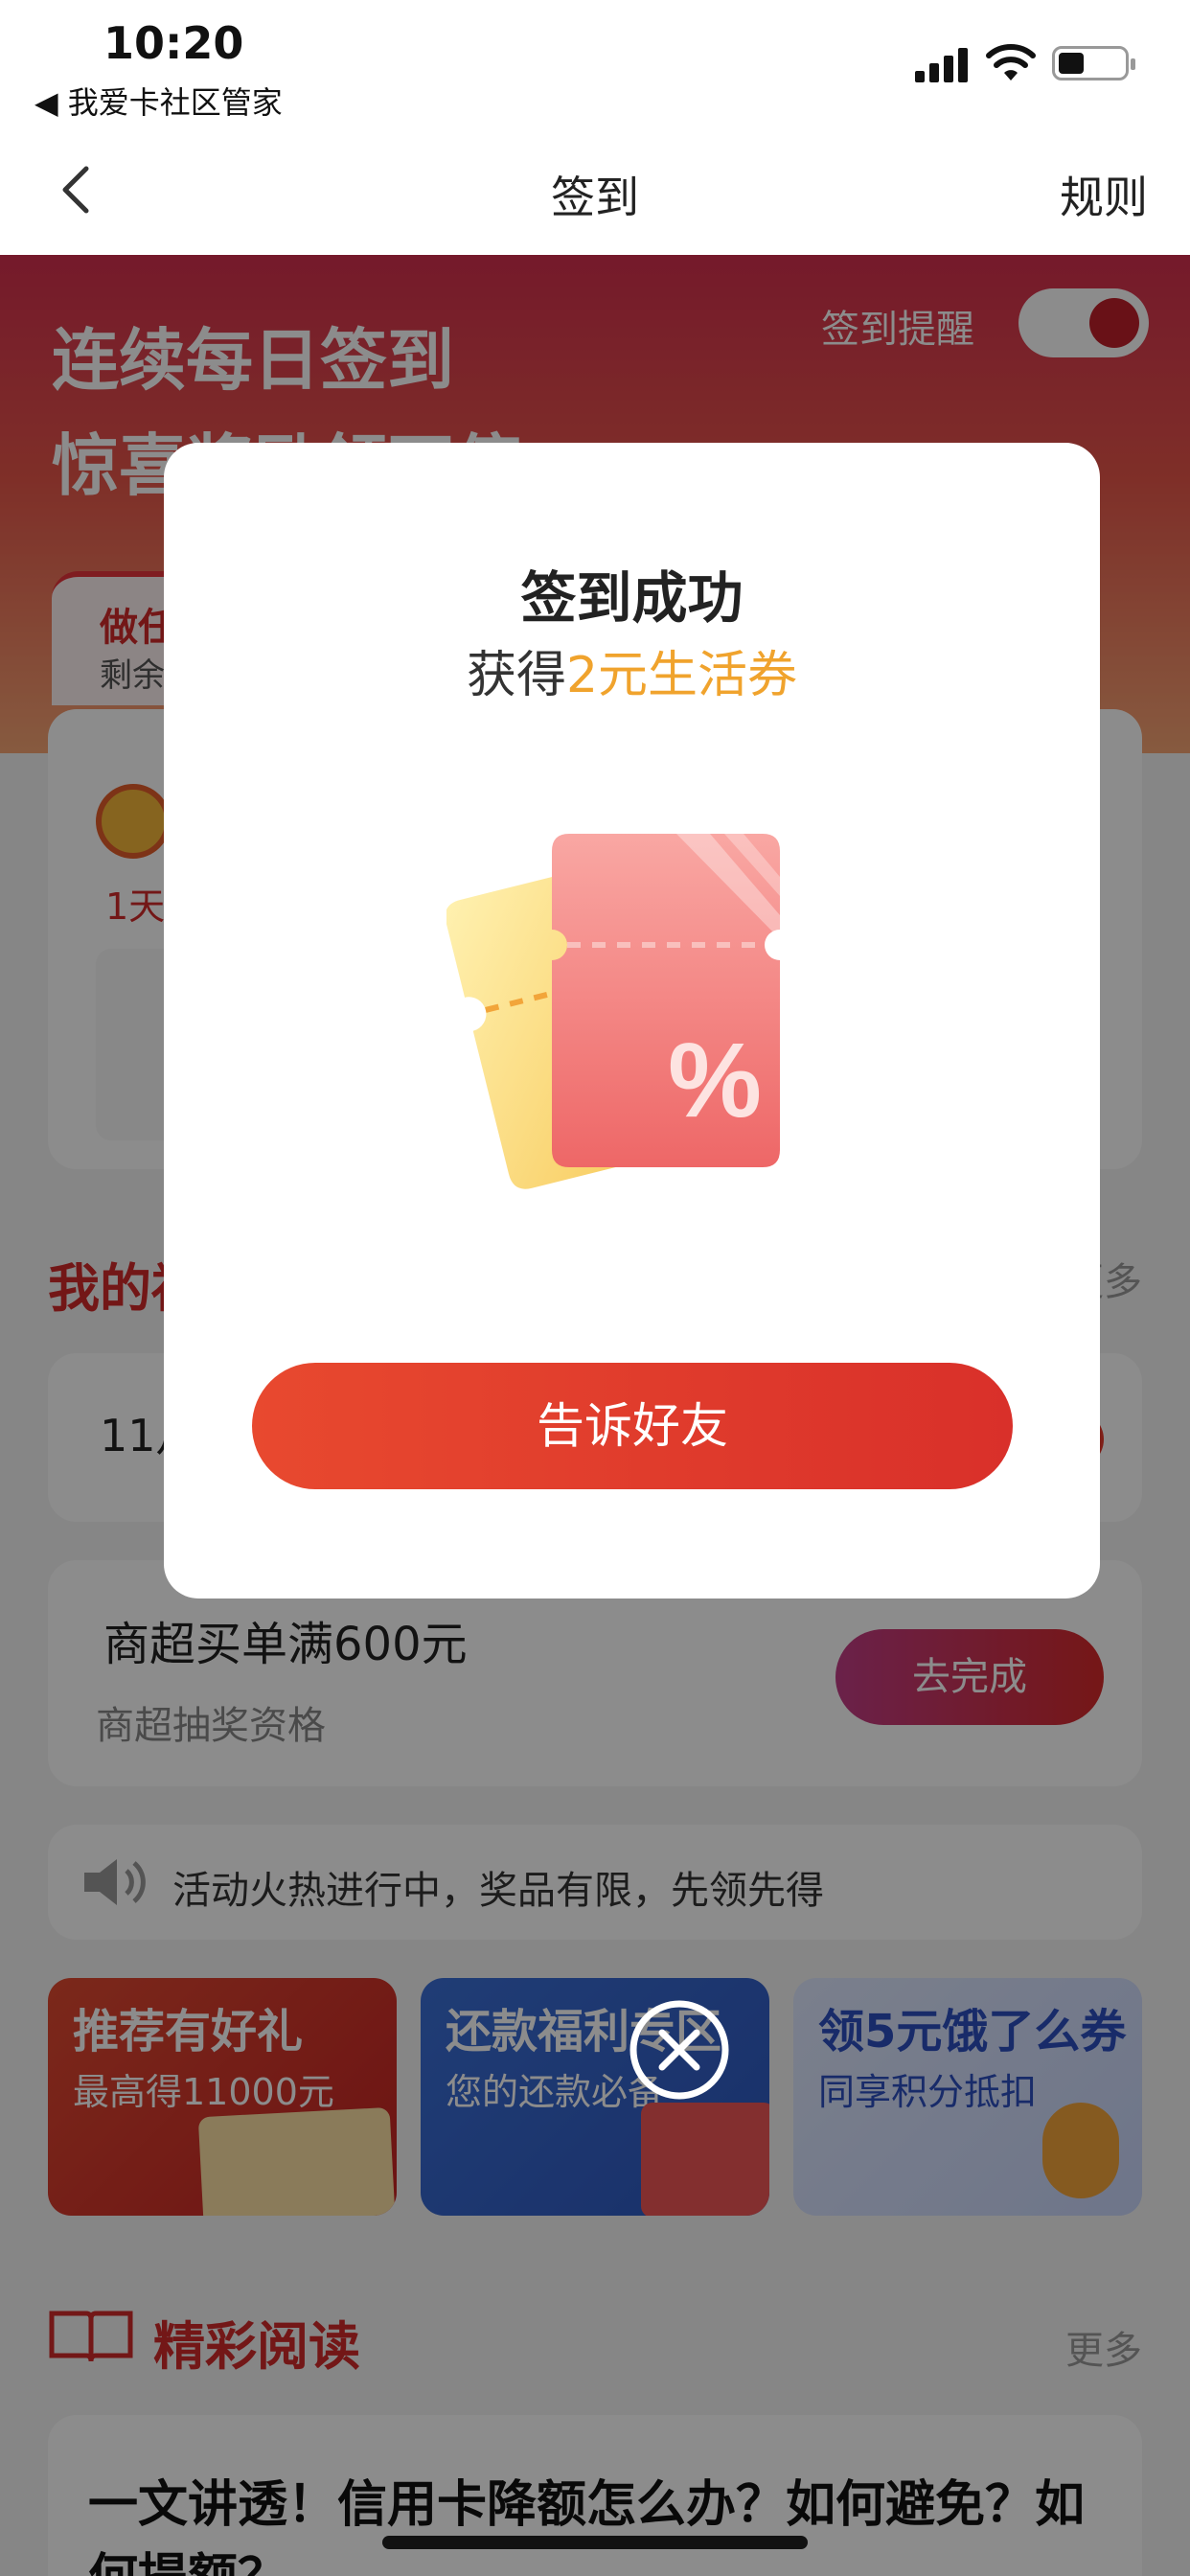 The height and width of the screenshot is (2576, 1190). What do you see at coordinates (633, 1426) in the screenshot?
I see `share-friends-button: 告诉好友` at bounding box center [633, 1426].